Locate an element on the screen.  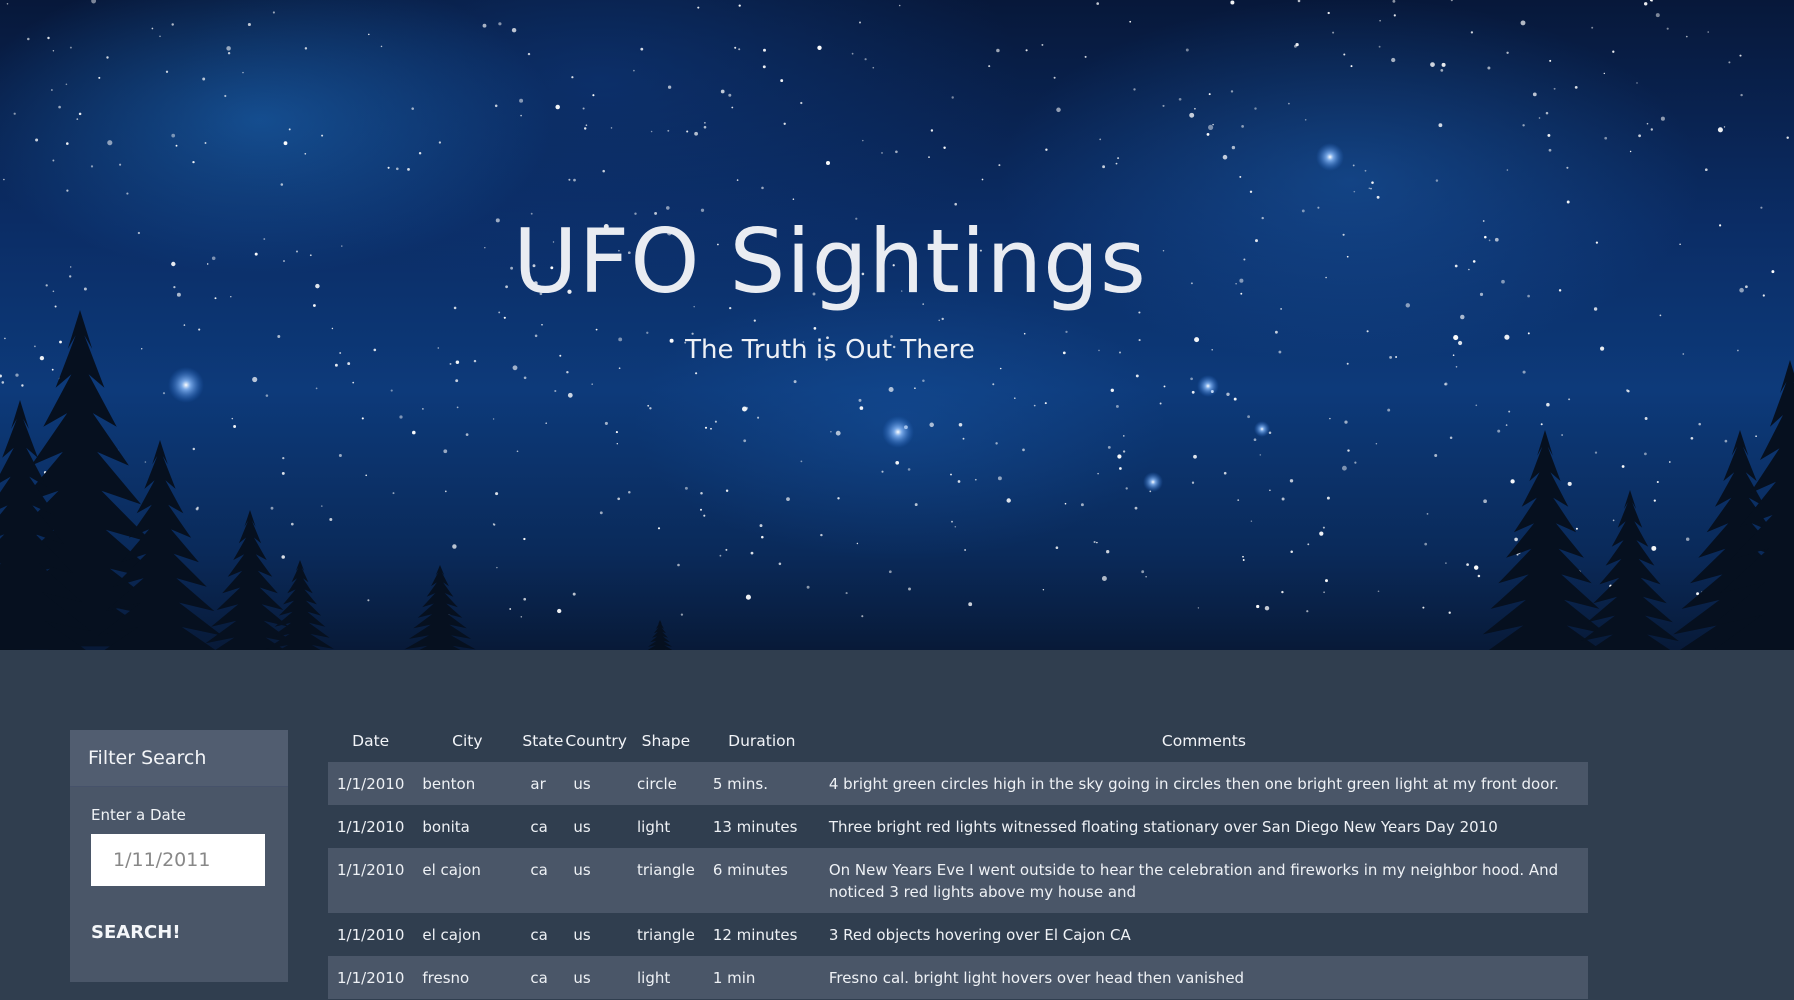
cell-date: 1/1/2010 is located at coordinates (371, 880).